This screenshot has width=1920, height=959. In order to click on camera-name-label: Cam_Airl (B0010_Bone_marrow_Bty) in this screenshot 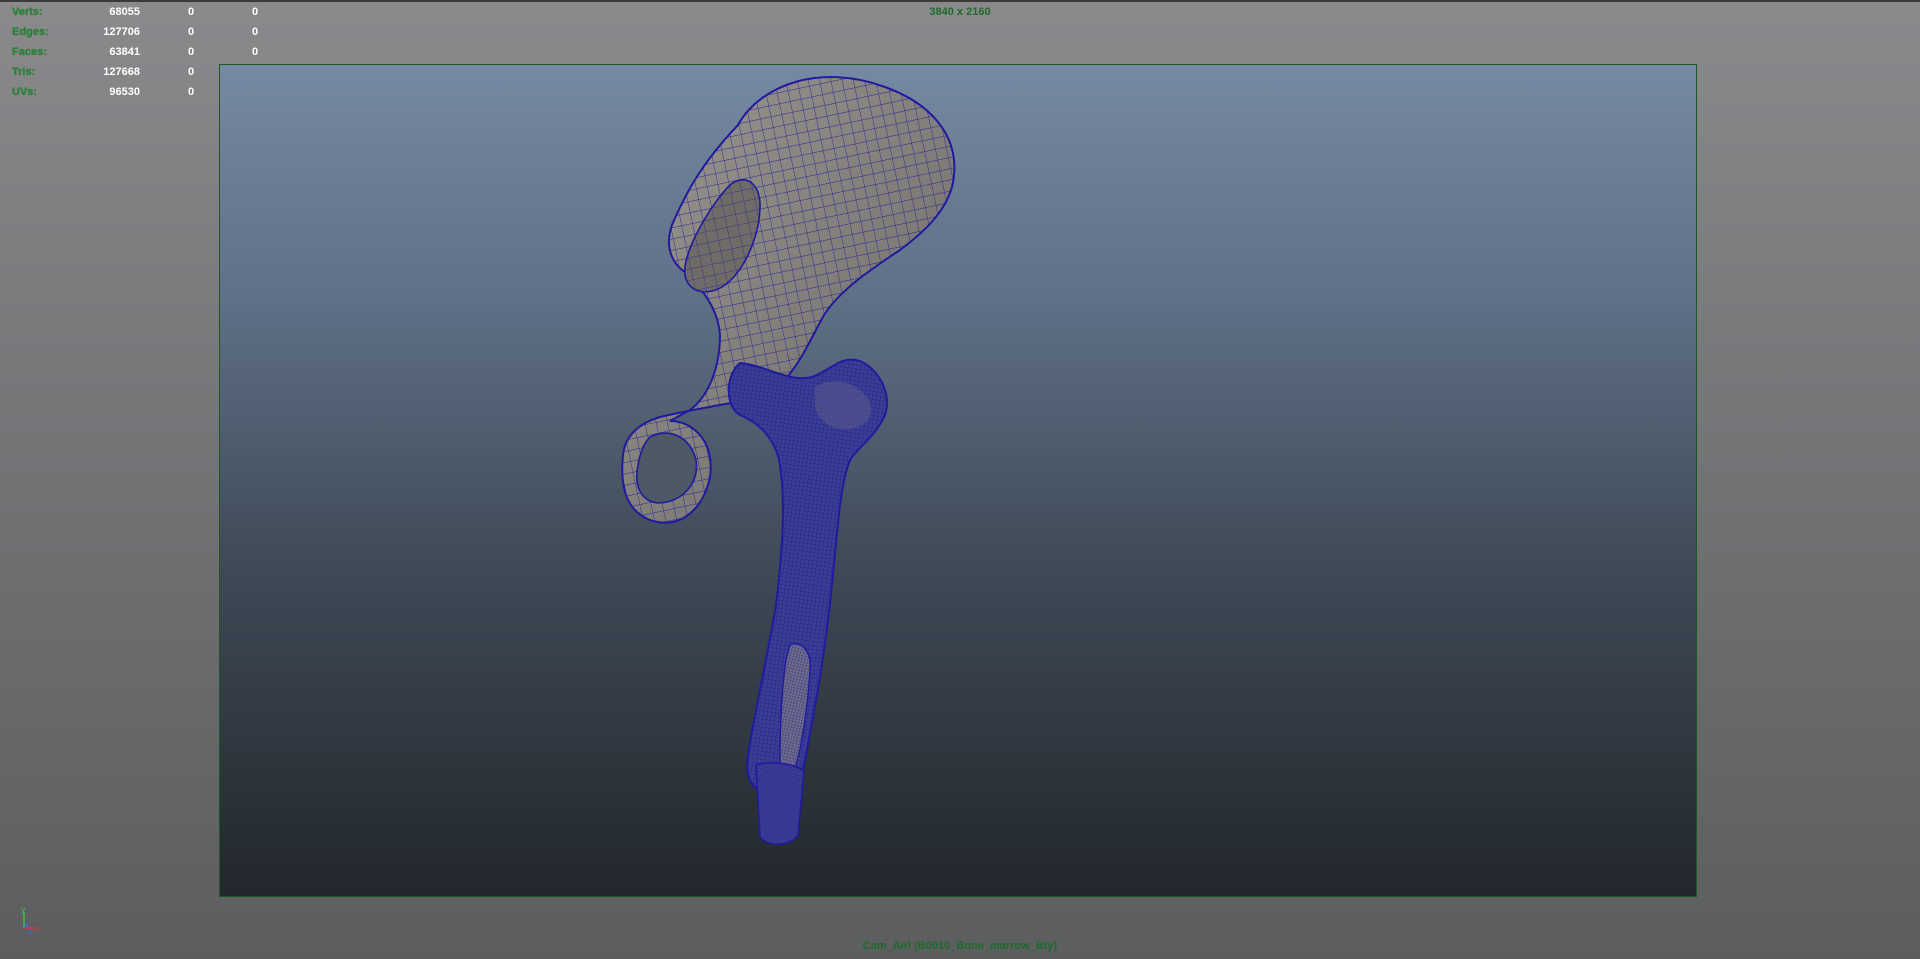, I will do `click(960, 946)`.